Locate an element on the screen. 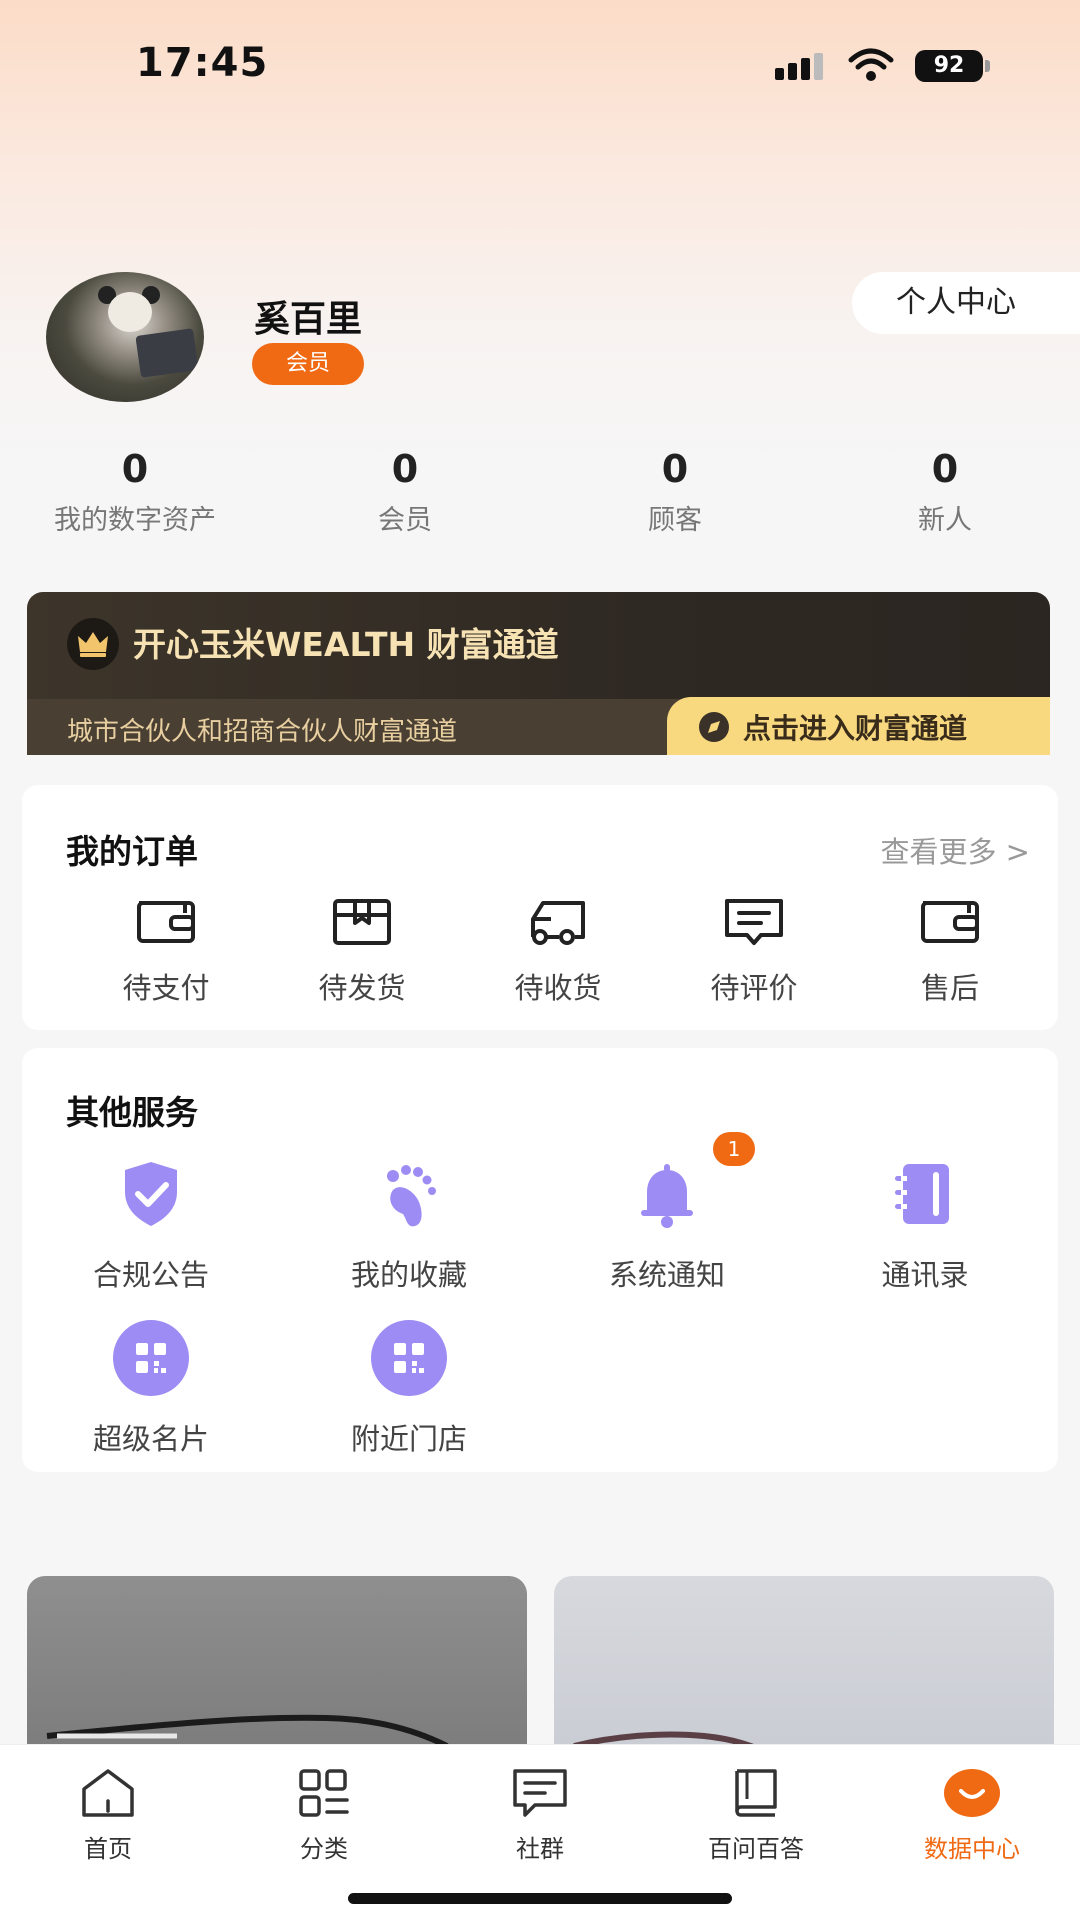 The width and height of the screenshot is (1080, 1920). chat-icon is located at coordinates (540, 1793).